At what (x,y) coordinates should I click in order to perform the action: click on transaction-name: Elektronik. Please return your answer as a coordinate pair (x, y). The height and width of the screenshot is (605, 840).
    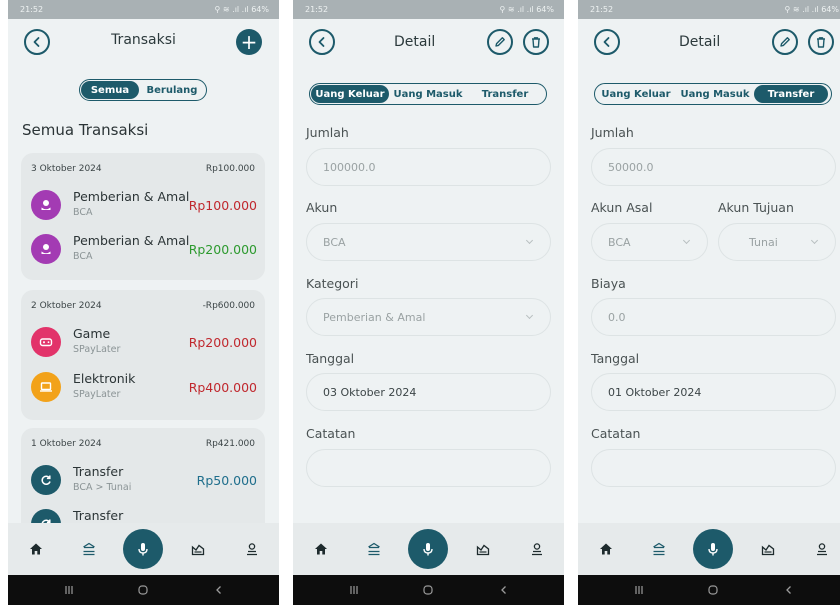
    Looking at the image, I should click on (104, 378).